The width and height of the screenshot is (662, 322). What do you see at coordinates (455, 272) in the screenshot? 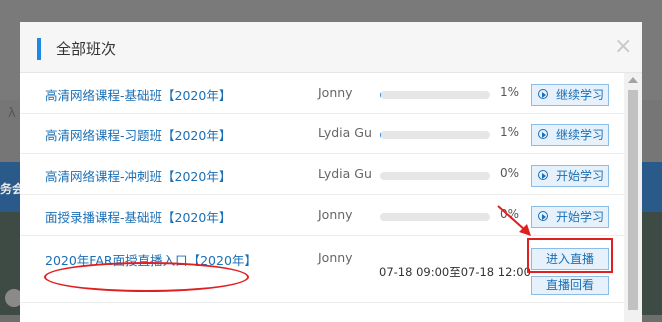
I see `live-time: 07-18 09:00至07-18 12:00` at bounding box center [455, 272].